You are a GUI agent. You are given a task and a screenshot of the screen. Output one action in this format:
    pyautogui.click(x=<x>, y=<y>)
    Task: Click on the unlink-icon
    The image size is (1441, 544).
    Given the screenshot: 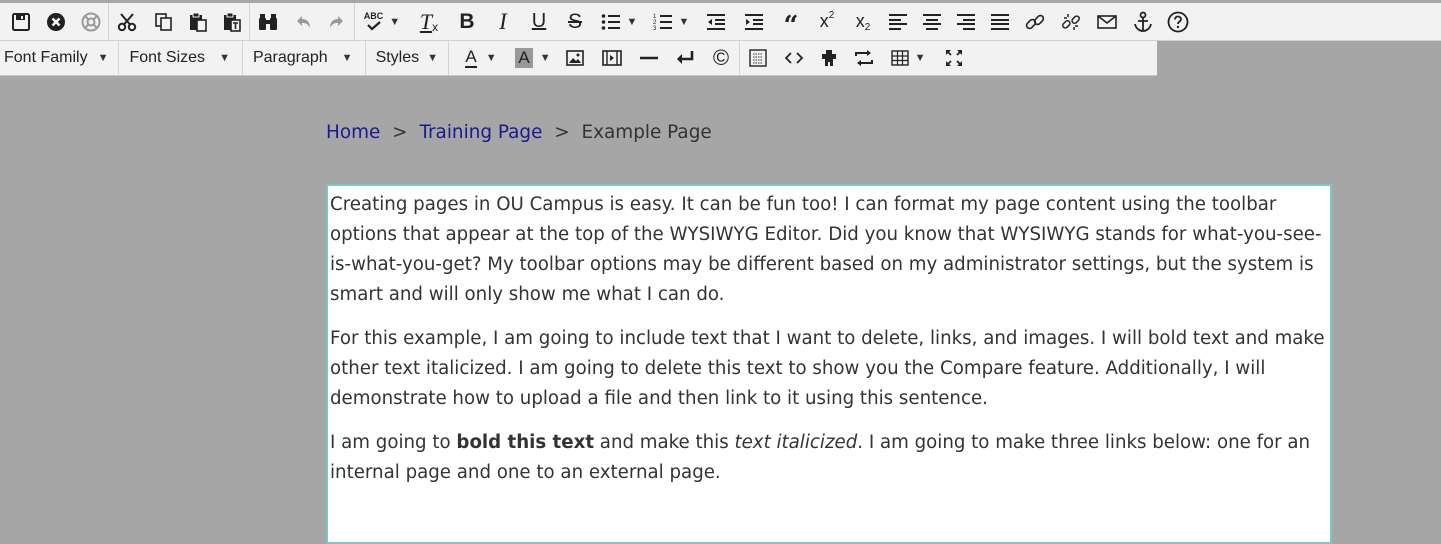 What is the action you would take?
    pyautogui.click(x=1071, y=21)
    